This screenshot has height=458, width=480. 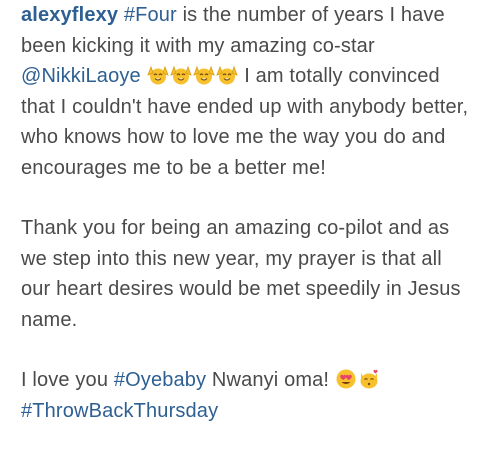 I want to click on hashtag-throwbackthursday: #ThrowBackThursday, so click(x=119, y=411).